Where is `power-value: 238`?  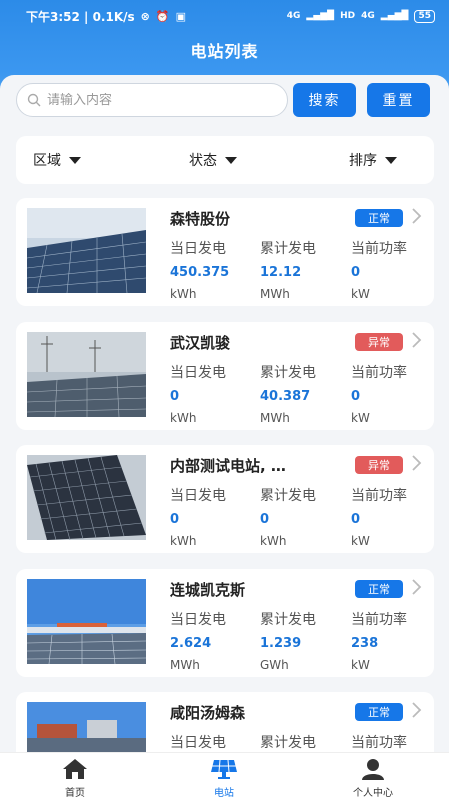 power-value: 238 is located at coordinates (365, 643).